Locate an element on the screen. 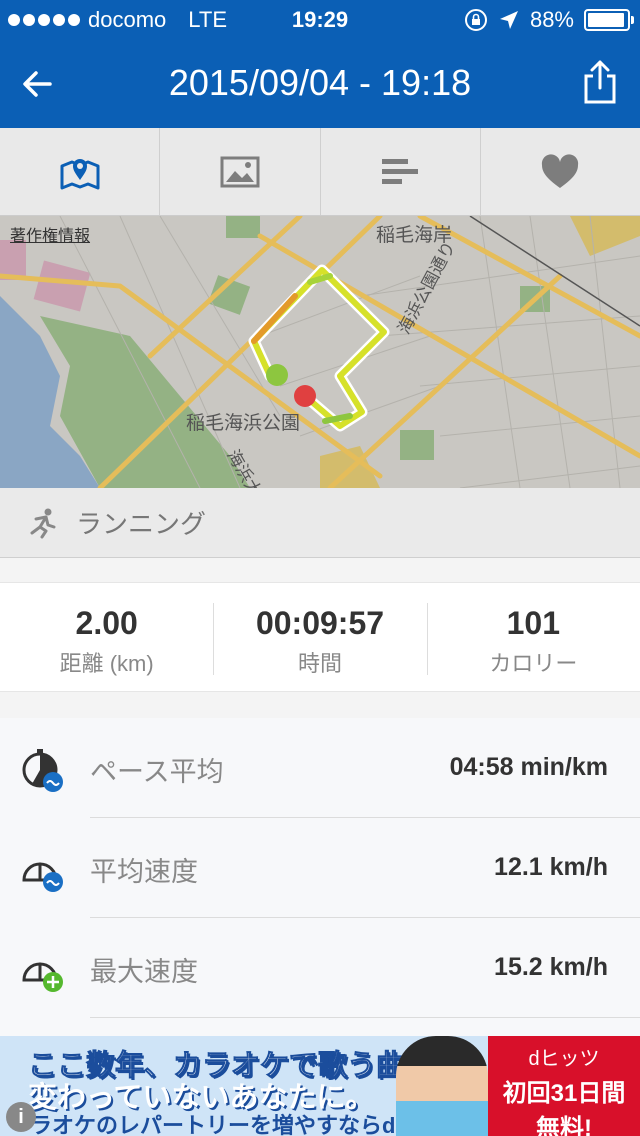 The height and width of the screenshot is (1136, 640). stat-value: 2.00 is located at coordinates (106, 623).